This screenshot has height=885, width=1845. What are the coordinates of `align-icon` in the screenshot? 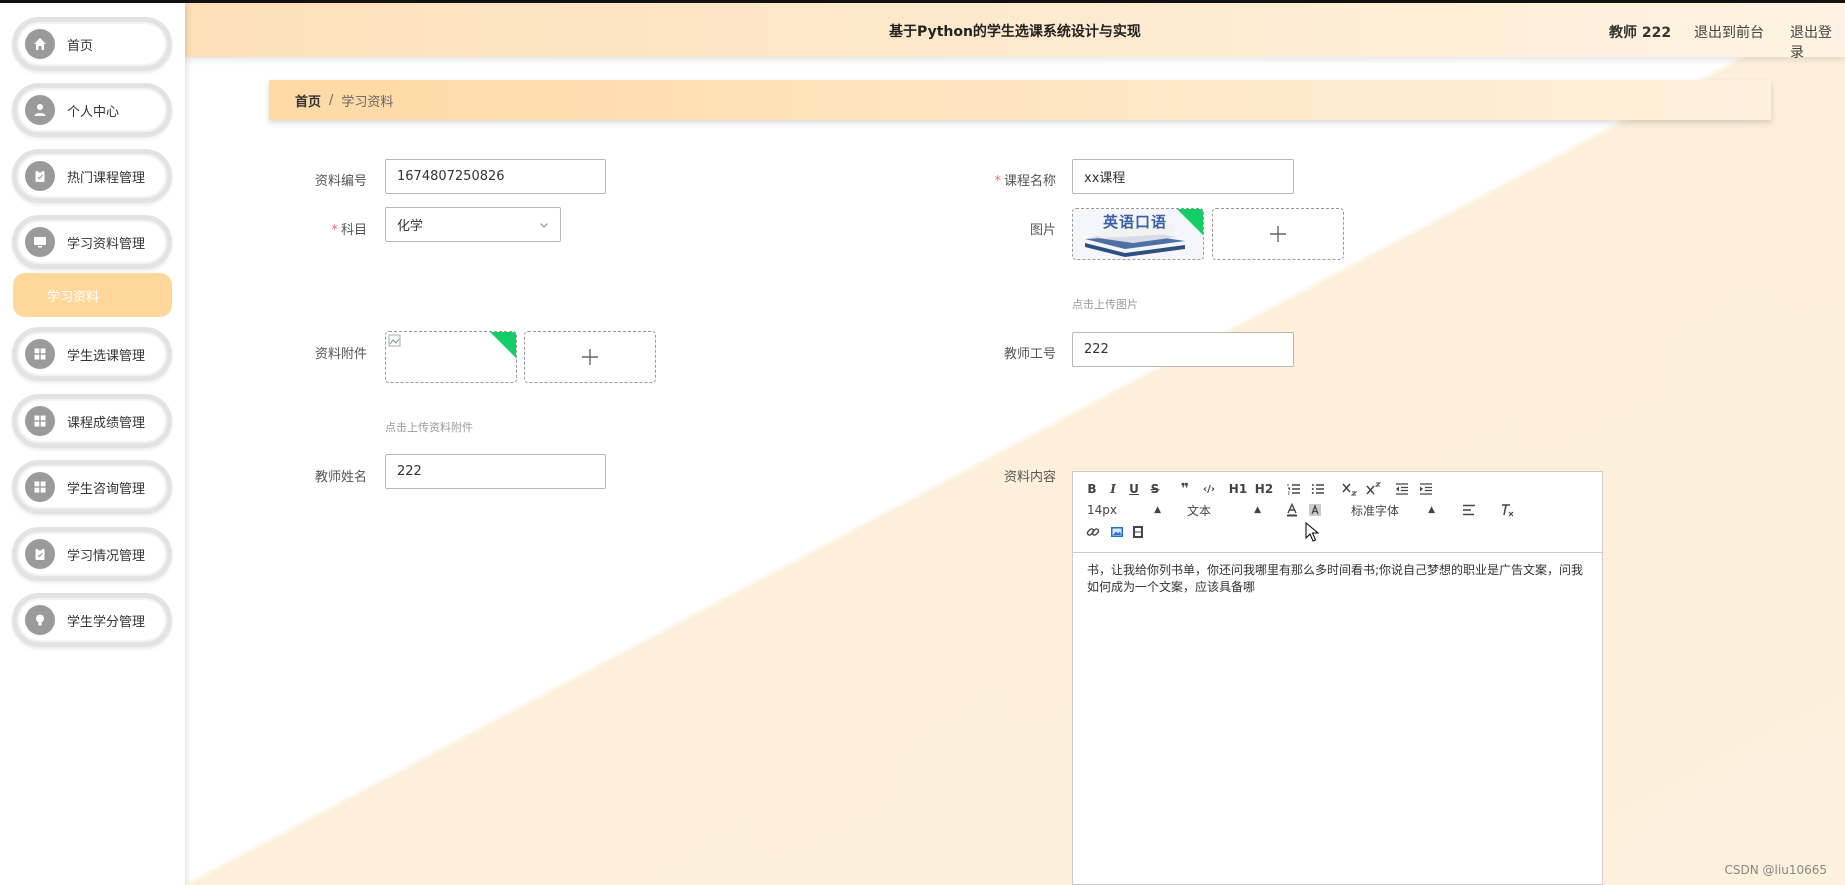 It's located at (1469, 510).